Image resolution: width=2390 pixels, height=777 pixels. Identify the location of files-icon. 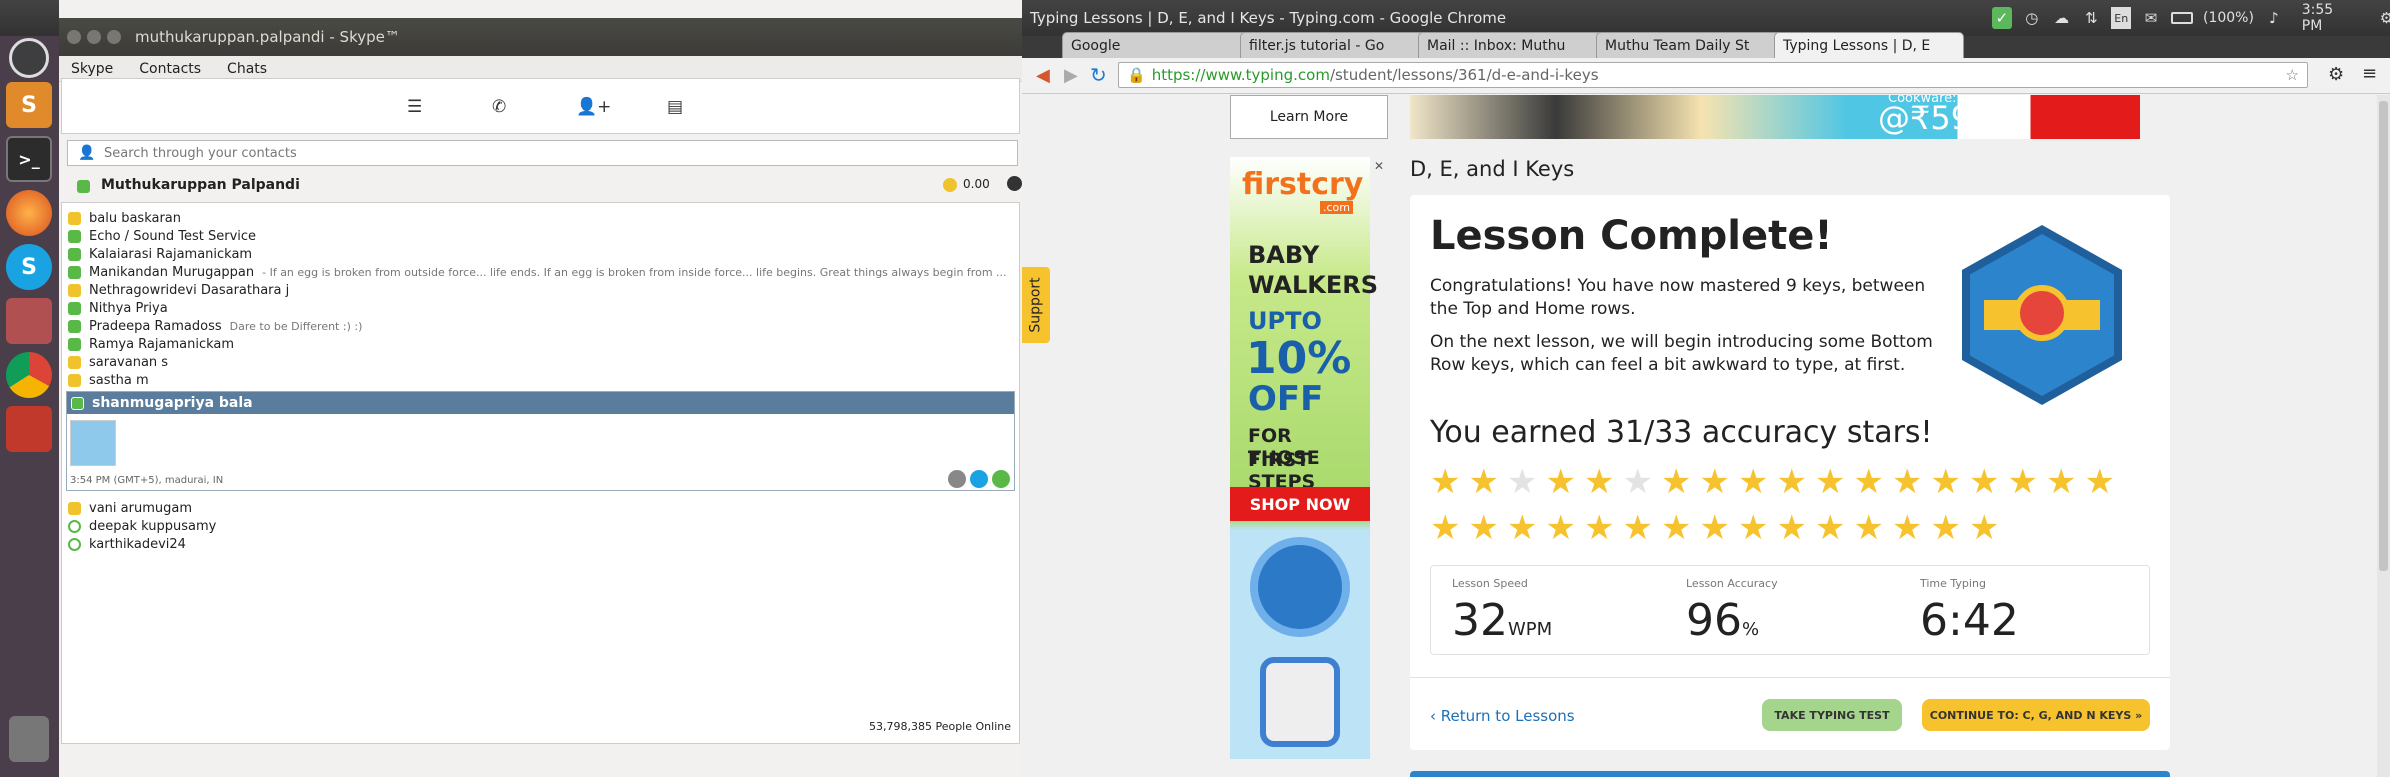
(29, 321).